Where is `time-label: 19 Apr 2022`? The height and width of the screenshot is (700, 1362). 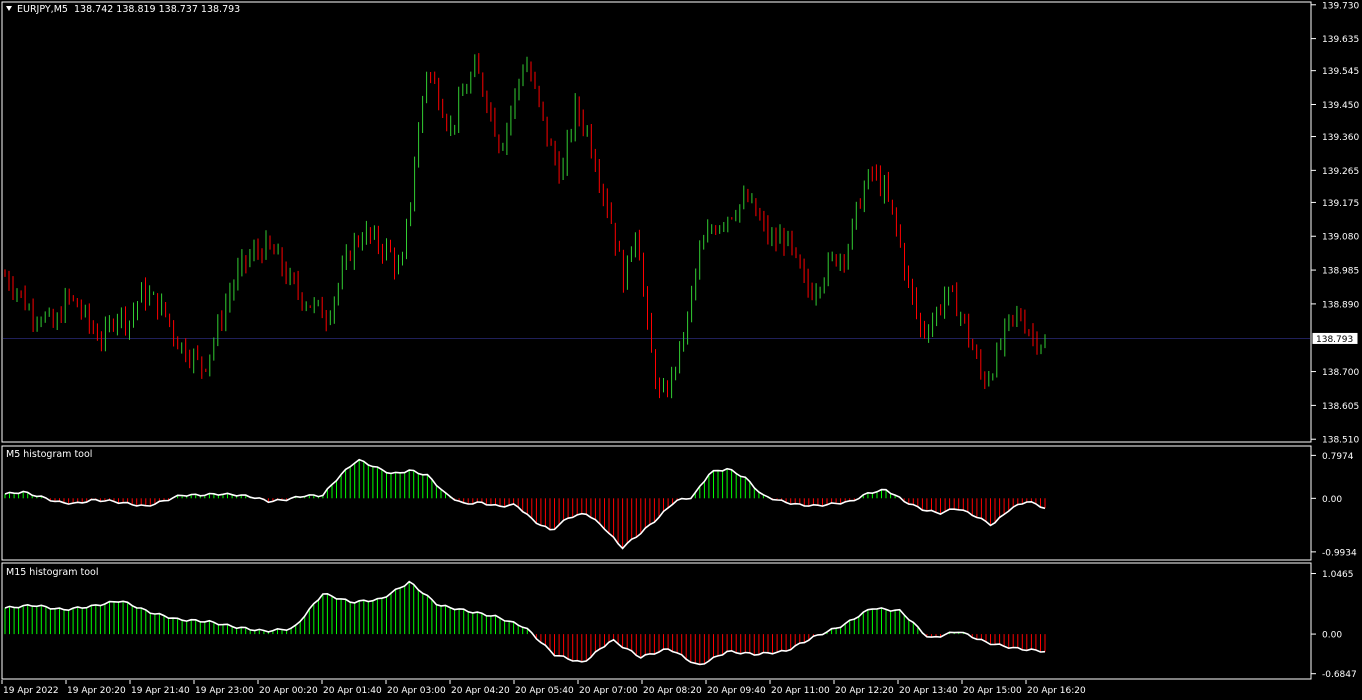 time-label: 19 Apr 2022 is located at coordinates (31, 691).